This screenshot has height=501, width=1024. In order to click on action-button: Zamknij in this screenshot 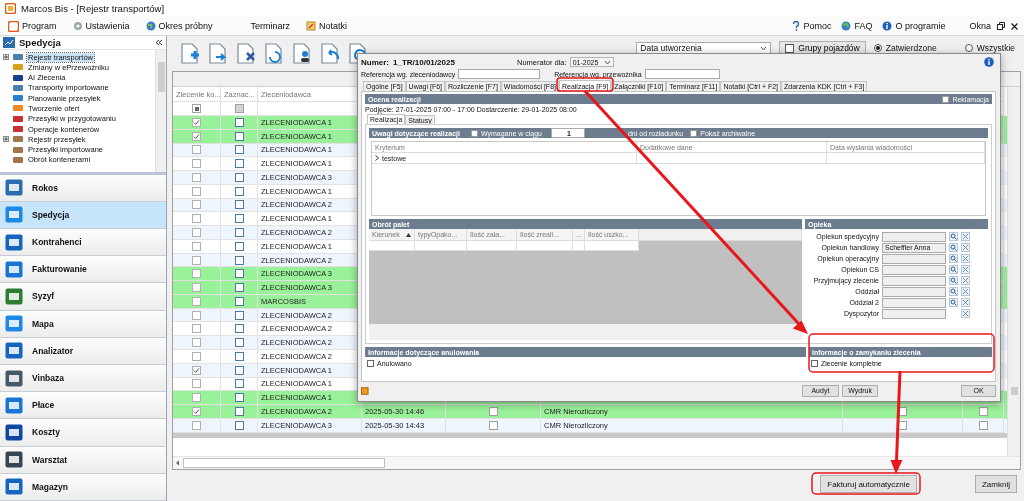, I will do `click(996, 484)`.